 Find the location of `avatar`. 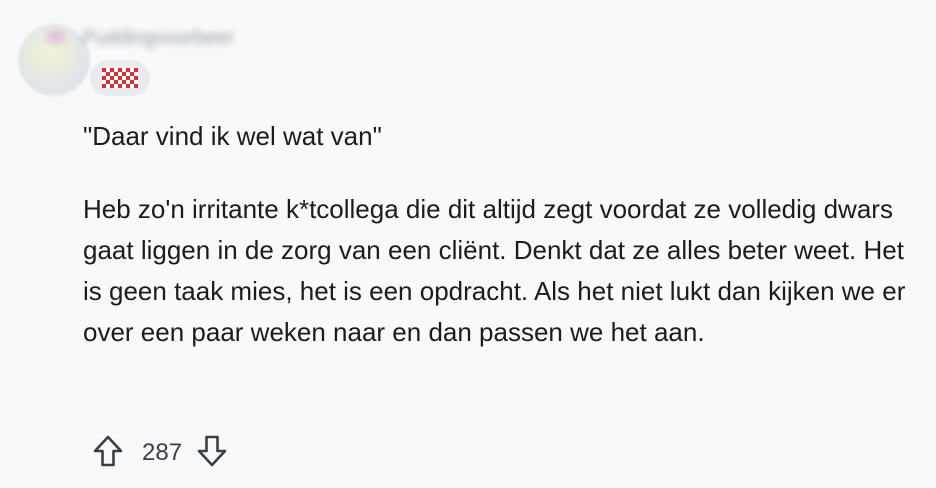

avatar is located at coordinates (54, 60).